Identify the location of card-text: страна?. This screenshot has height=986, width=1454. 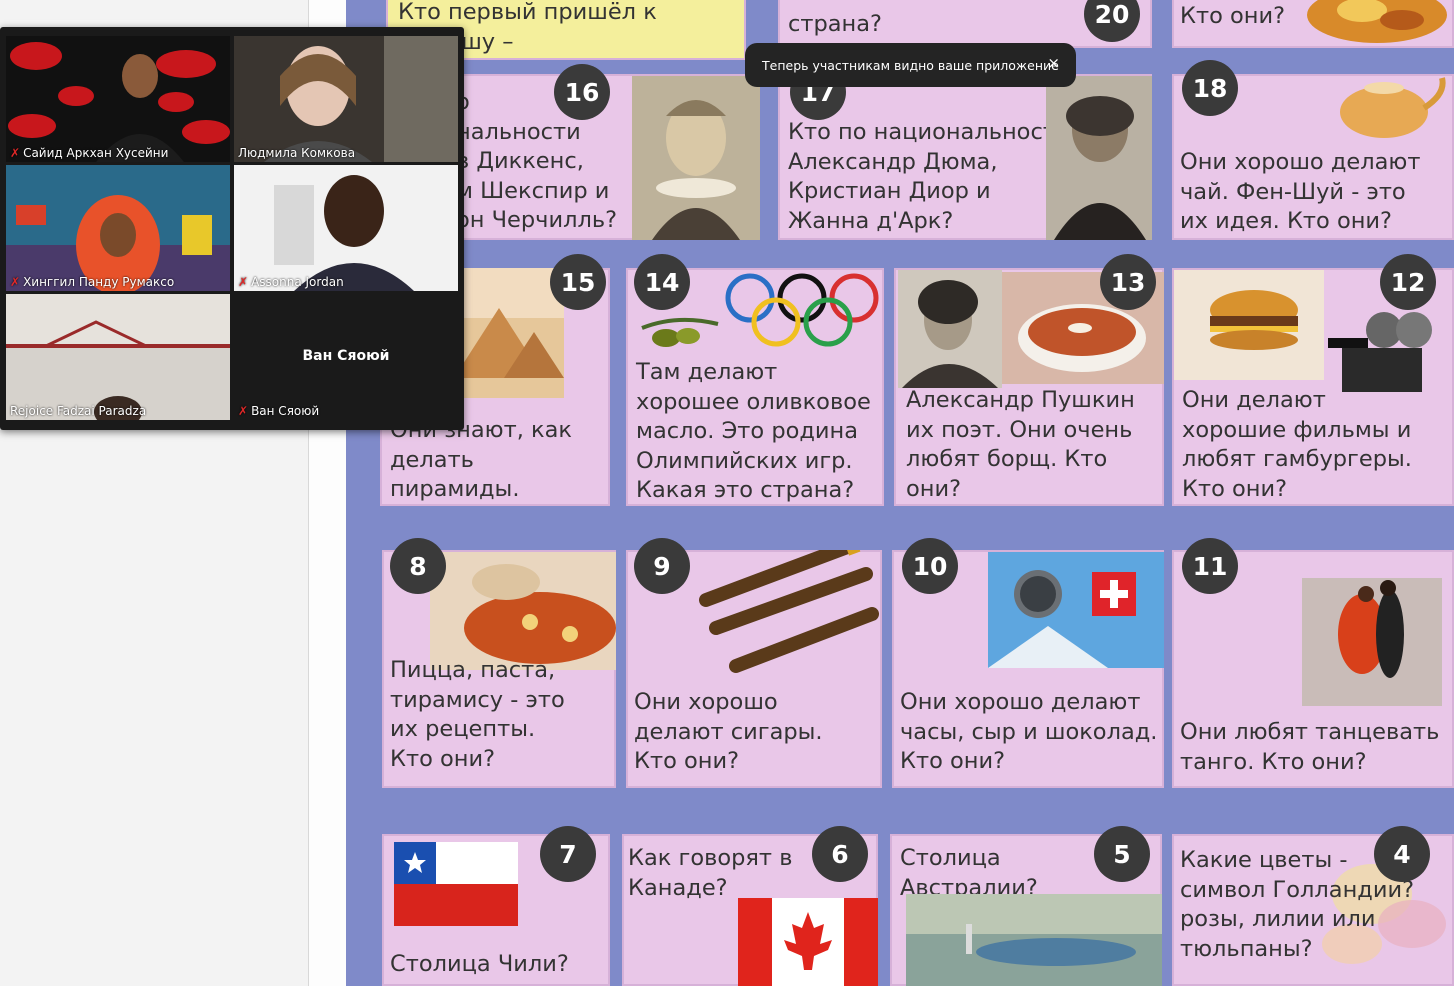
(835, 24).